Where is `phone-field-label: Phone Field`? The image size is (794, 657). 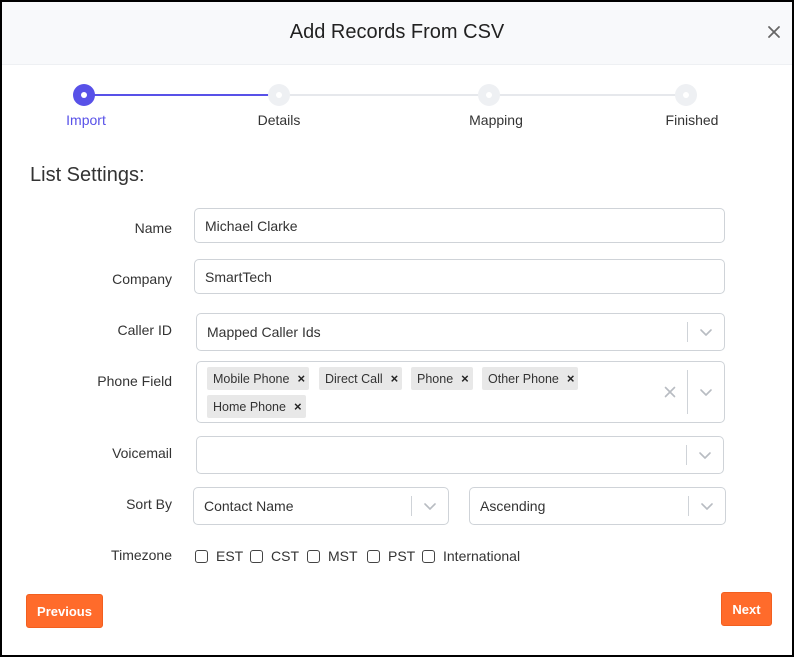 phone-field-label: Phone Field is located at coordinates (134, 381).